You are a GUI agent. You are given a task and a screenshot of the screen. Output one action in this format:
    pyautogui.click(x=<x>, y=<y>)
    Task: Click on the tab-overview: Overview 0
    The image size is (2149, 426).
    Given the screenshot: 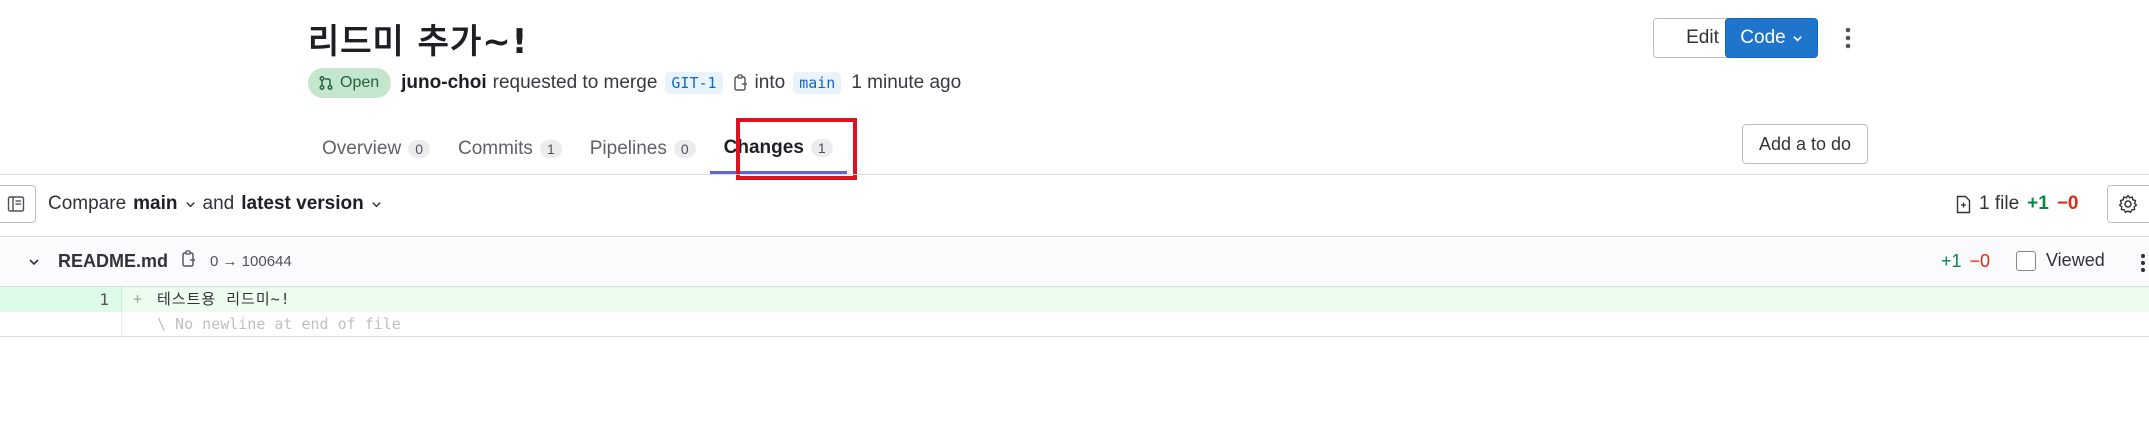 What is the action you would take?
    pyautogui.click(x=376, y=149)
    